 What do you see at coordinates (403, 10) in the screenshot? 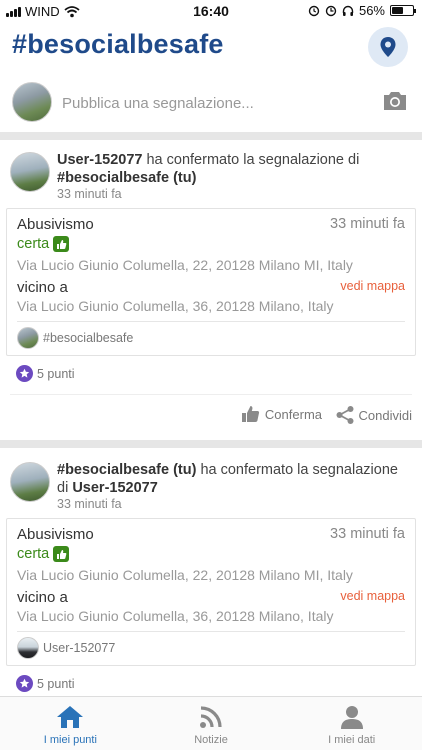
I see `battery-icon` at bounding box center [403, 10].